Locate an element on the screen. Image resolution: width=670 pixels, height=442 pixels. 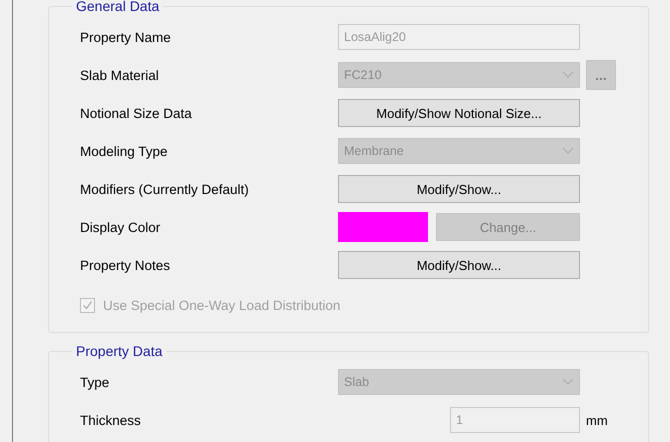
field-label: Property Notes is located at coordinates (126, 265).